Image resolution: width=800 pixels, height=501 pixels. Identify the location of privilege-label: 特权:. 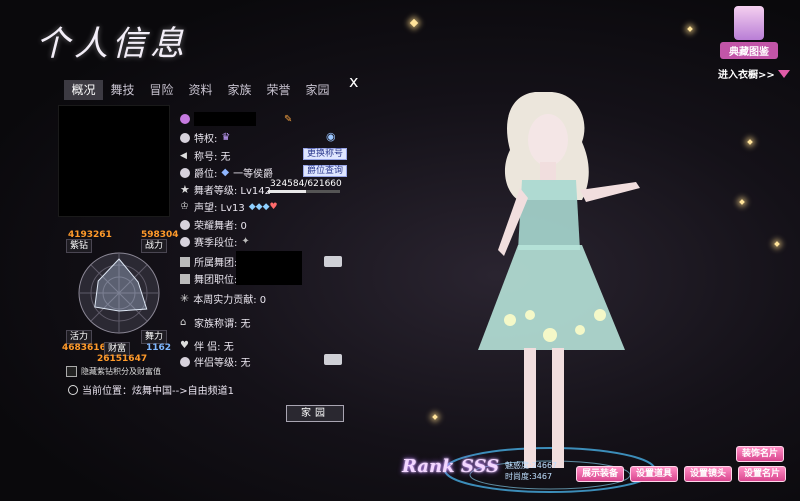
(206, 139).